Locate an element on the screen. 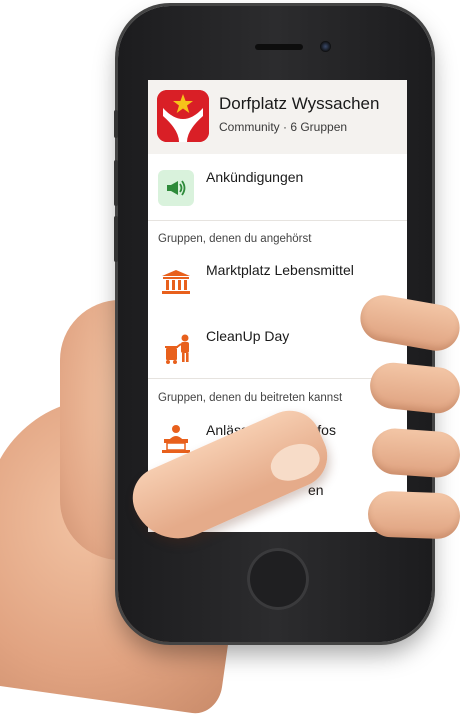 This screenshot has height=717, width=460. market-building-icon is located at coordinates (176, 280).